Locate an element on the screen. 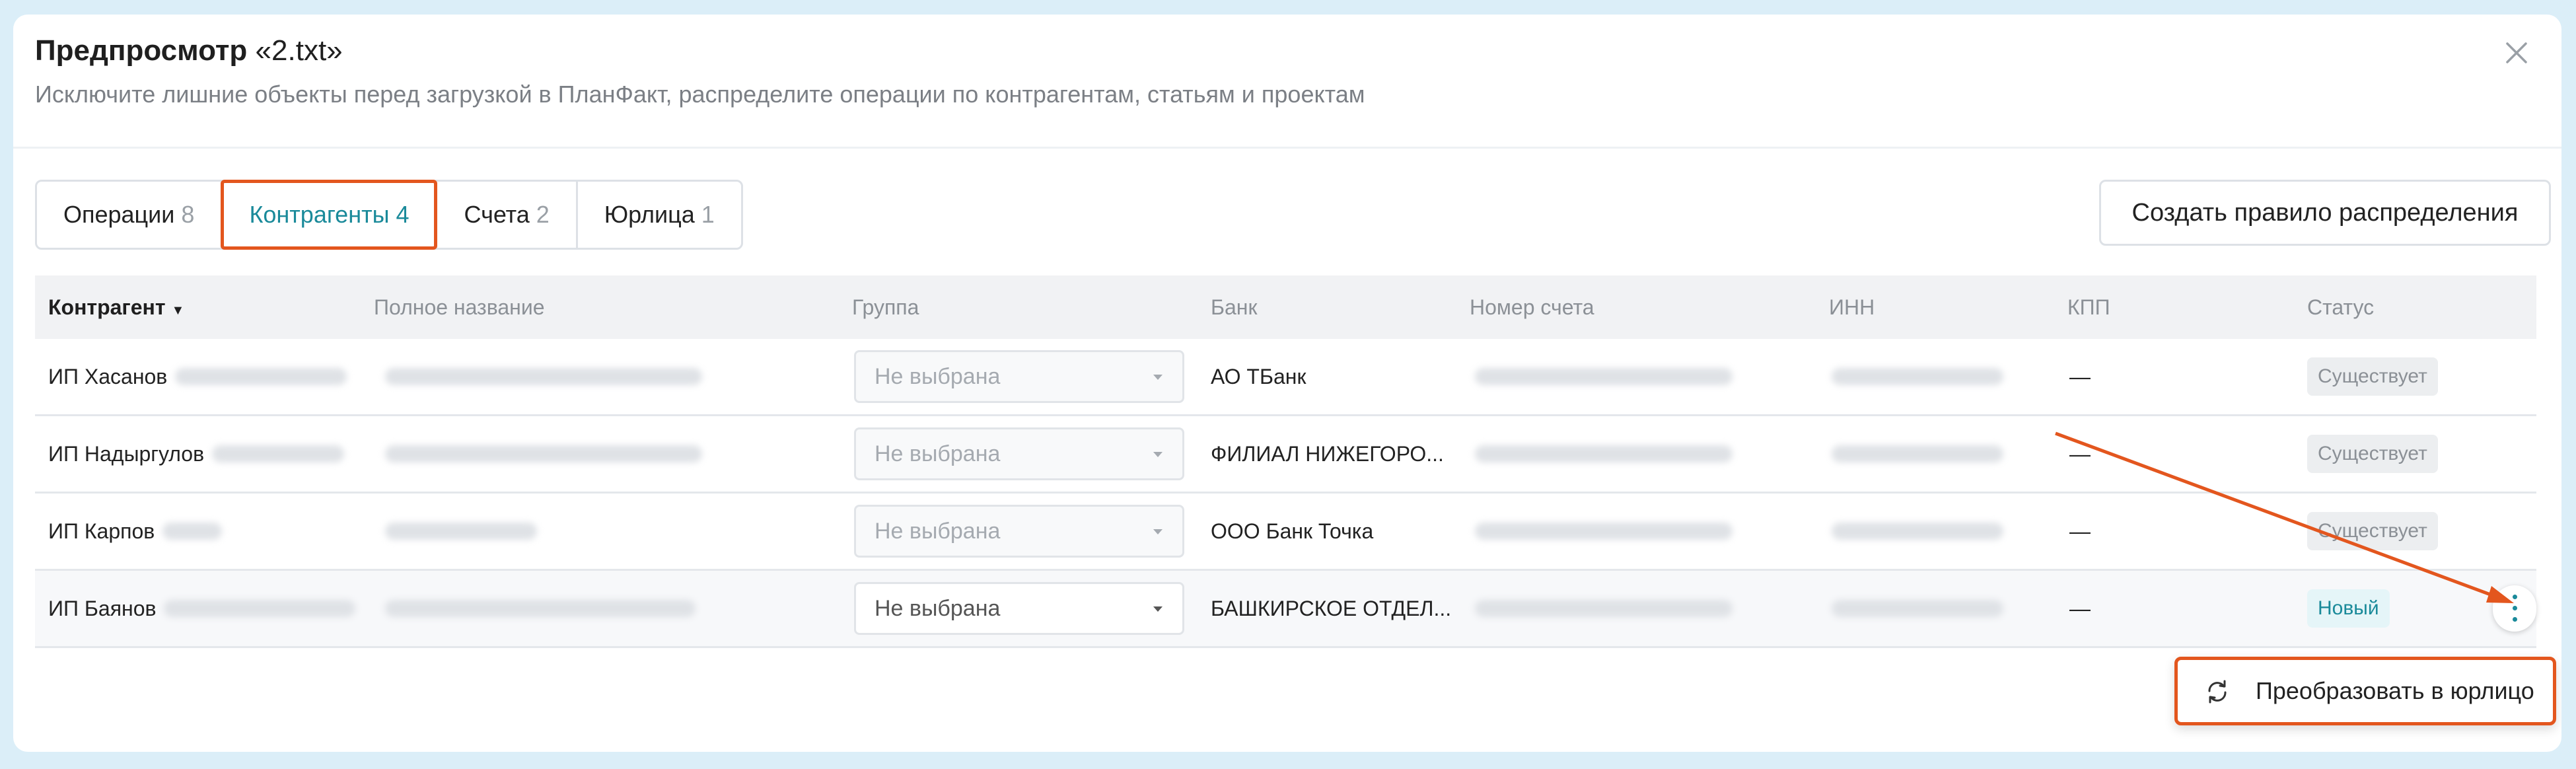  tab-count: 2 is located at coordinates (543, 214).